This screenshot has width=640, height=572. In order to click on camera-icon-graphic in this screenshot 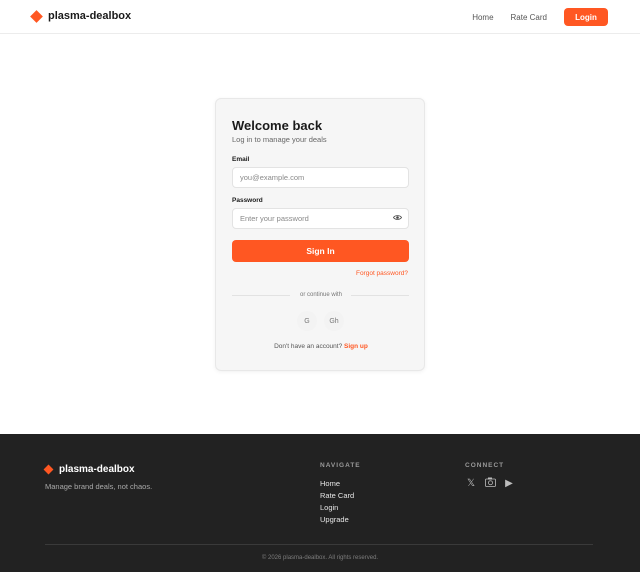, I will do `click(490, 482)`.